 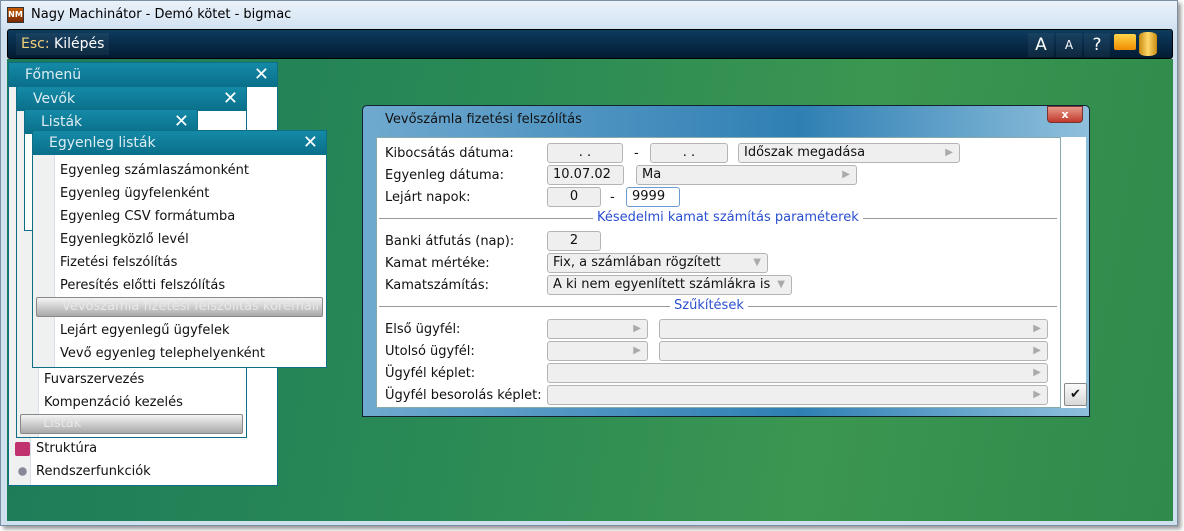 I want to click on font-smaller-button: A, so click(x=1069, y=45).